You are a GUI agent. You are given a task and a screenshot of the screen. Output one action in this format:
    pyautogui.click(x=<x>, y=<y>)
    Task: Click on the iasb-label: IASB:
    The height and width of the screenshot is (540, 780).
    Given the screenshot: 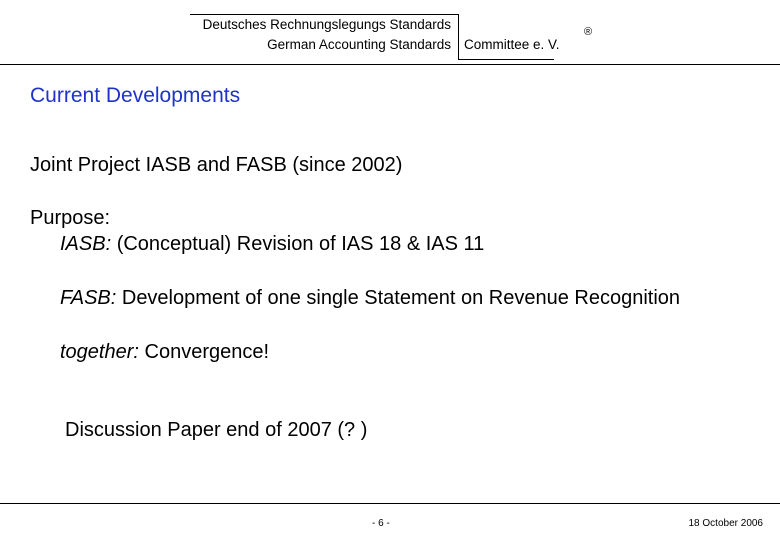 What is the action you would take?
    pyautogui.click(x=86, y=244)
    